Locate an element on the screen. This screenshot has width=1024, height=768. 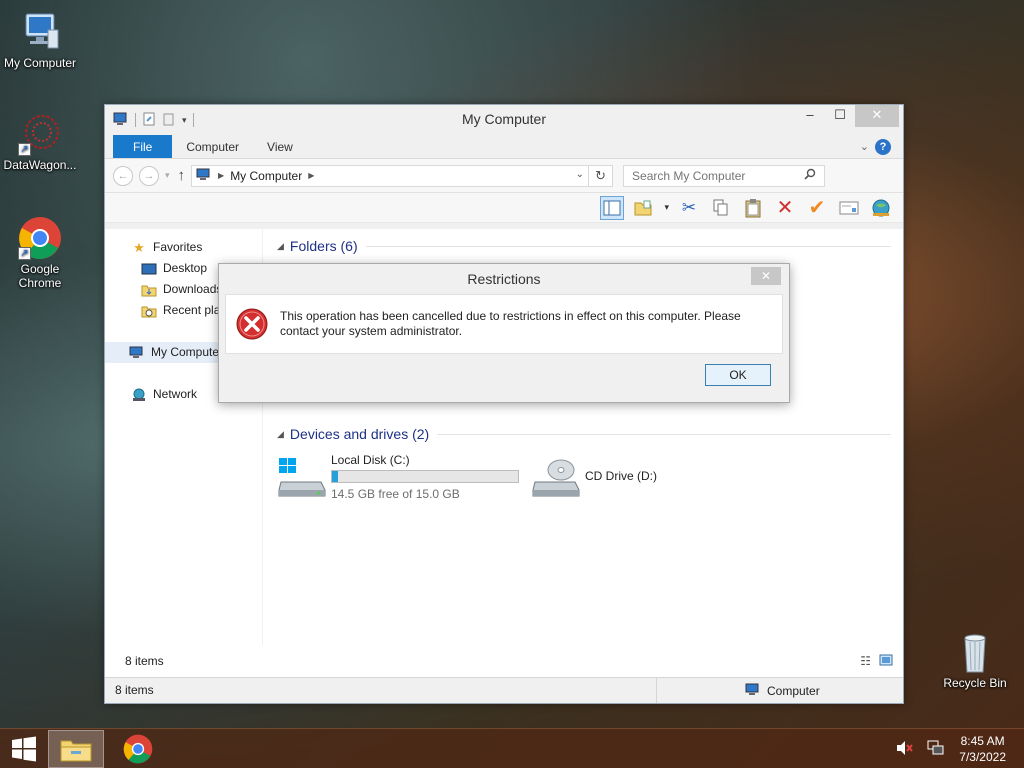
address-box: ▶ My Computer ▶ ⌄ ↻ is located at coordinates (402, 175).